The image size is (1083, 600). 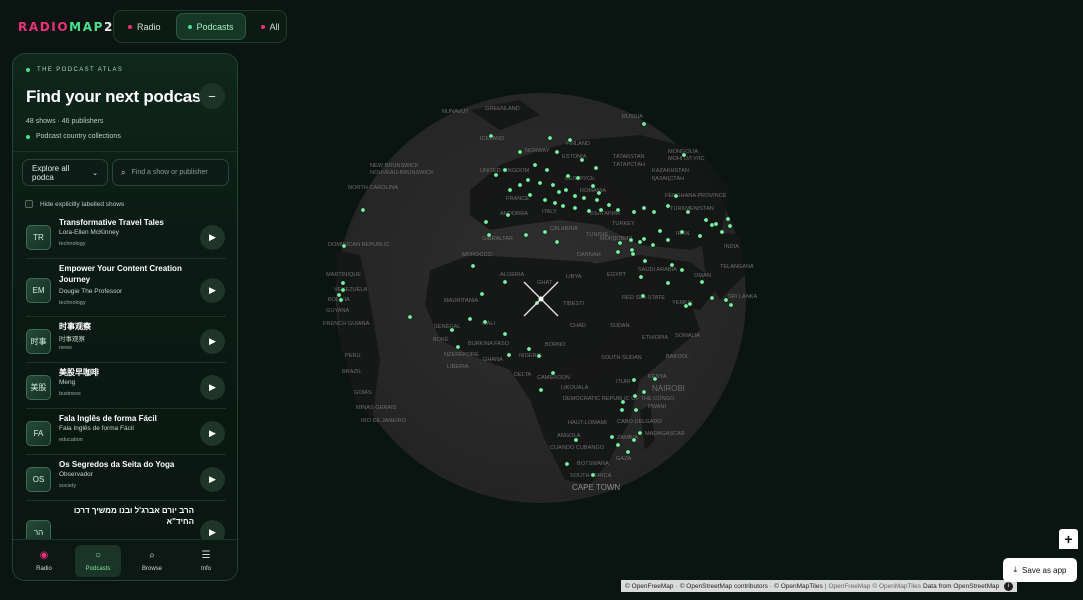 I want to click on podcast-row: 美股 美股早咖啡 Meng business ▶, so click(x=125, y=390).